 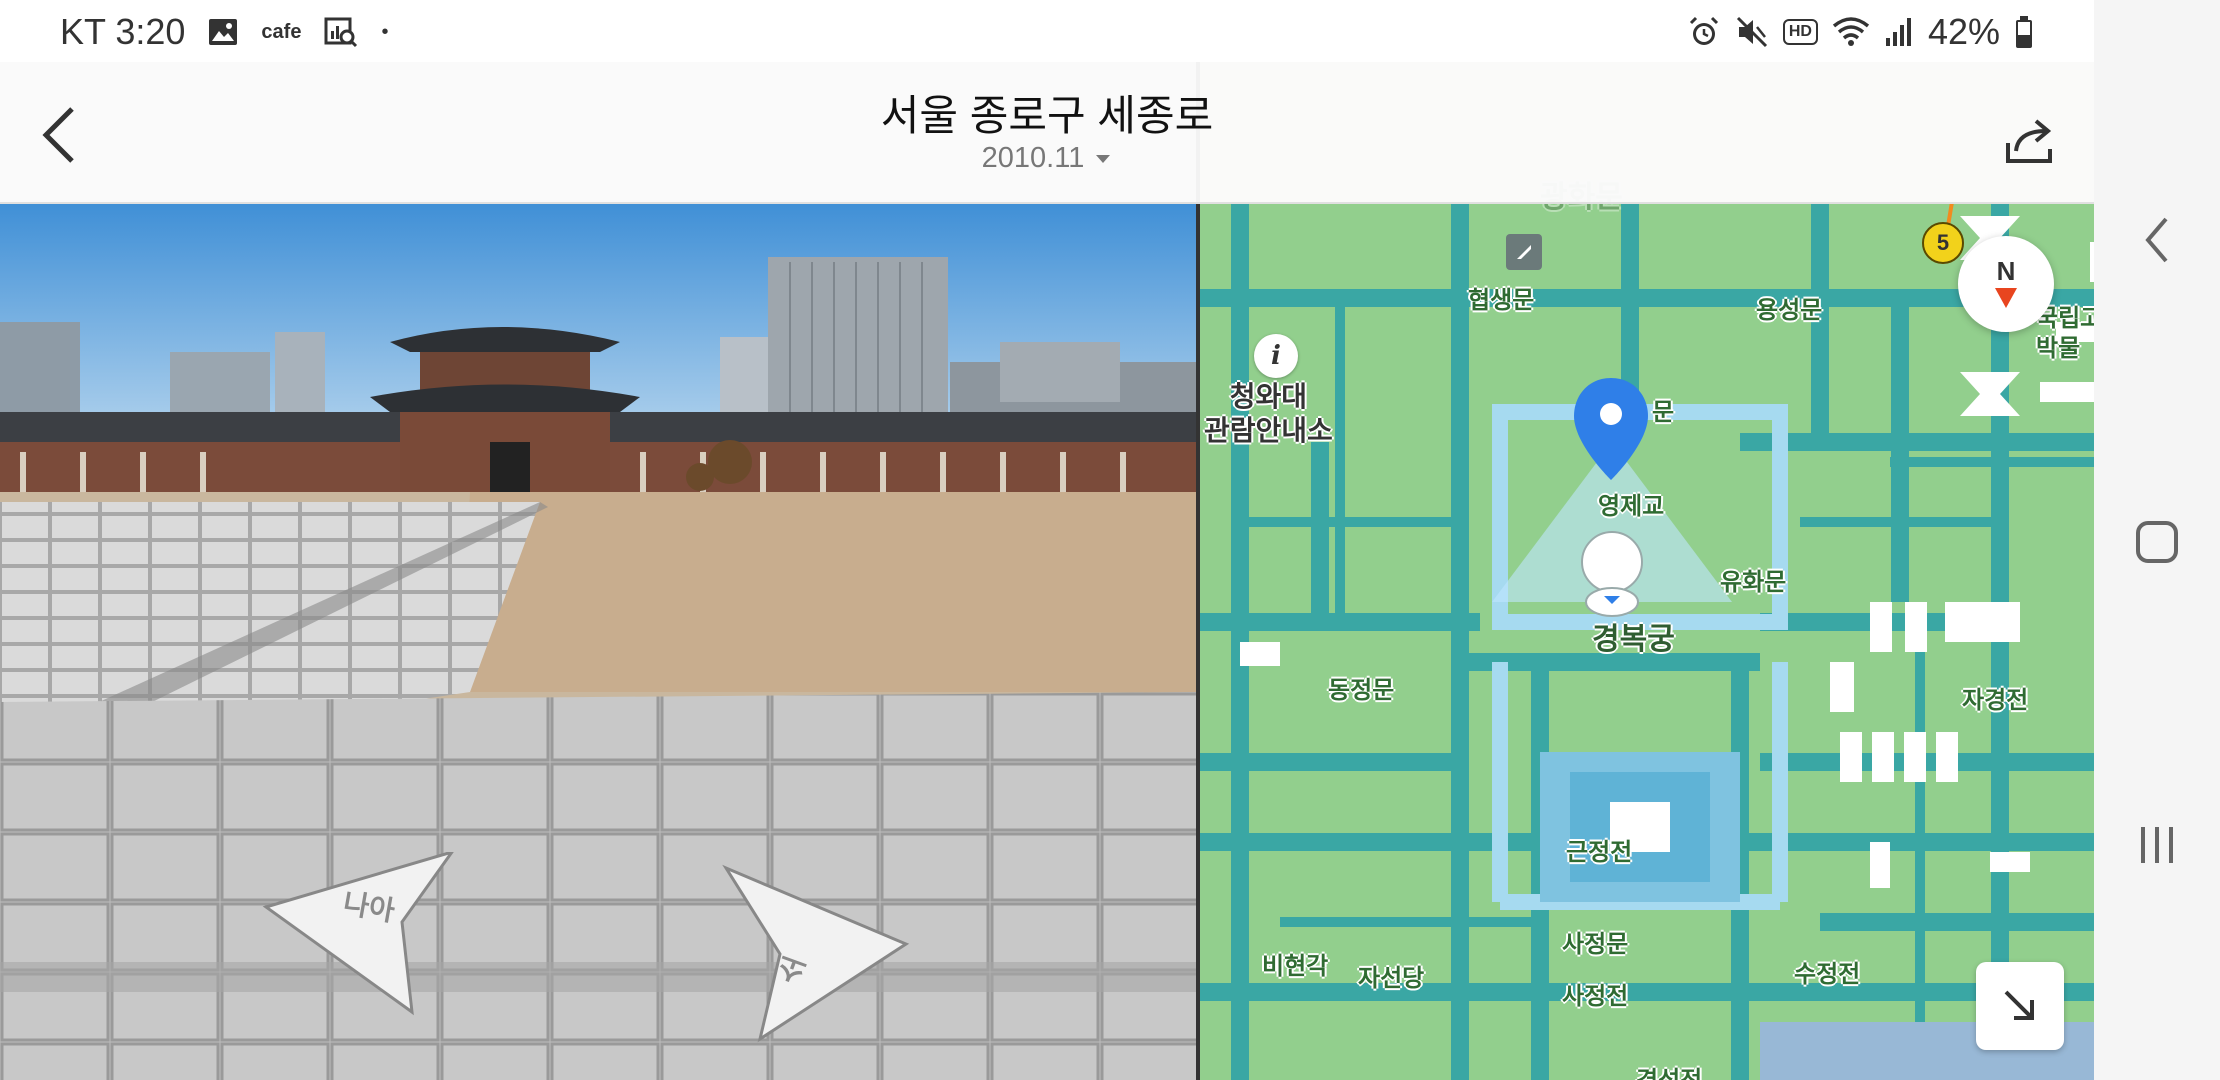 What do you see at coordinates (2157, 240) in the screenshot?
I see `back-nav-icon` at bounding box center [2157, 240].